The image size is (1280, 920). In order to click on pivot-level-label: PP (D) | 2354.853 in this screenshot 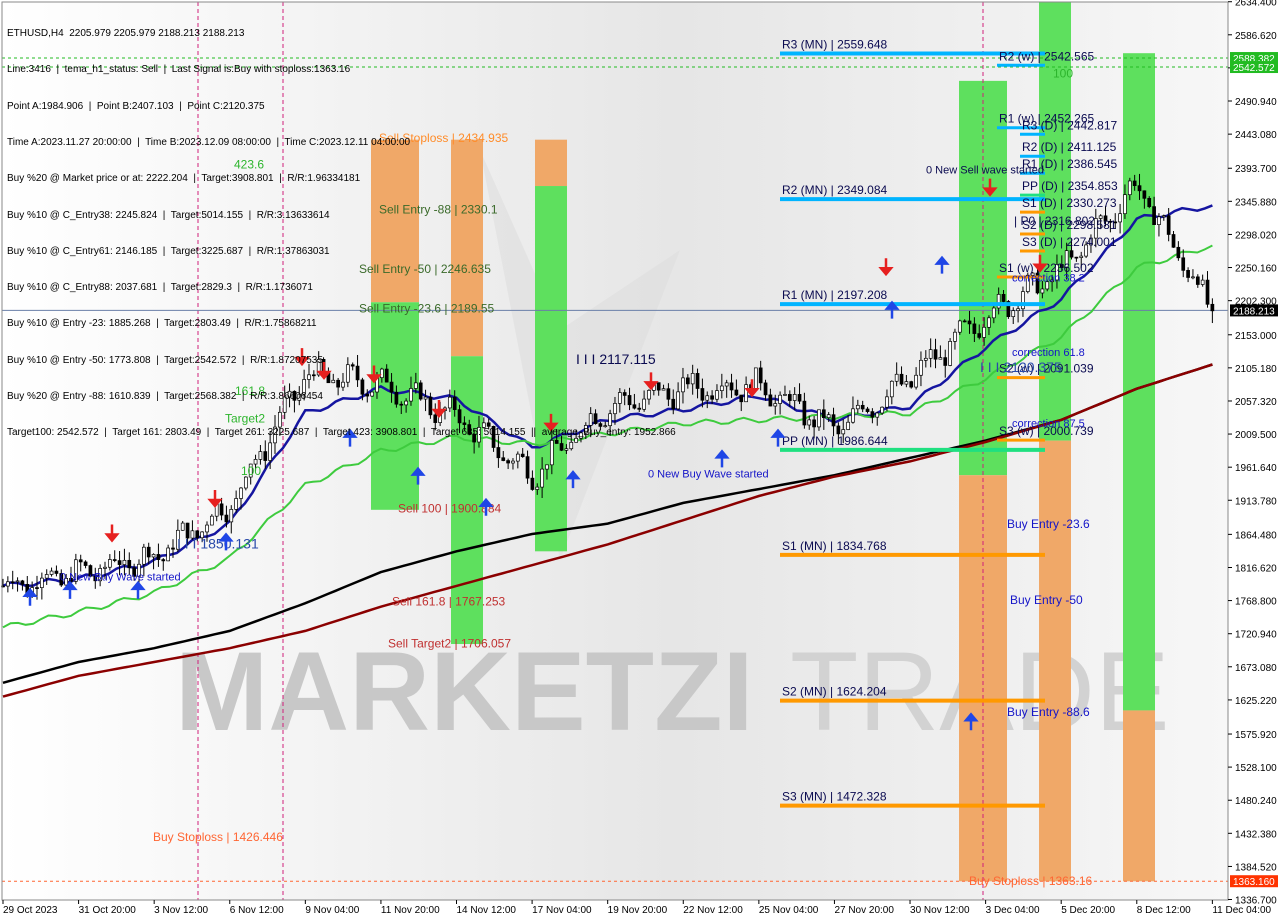, I will do `click(1070, 186)`.